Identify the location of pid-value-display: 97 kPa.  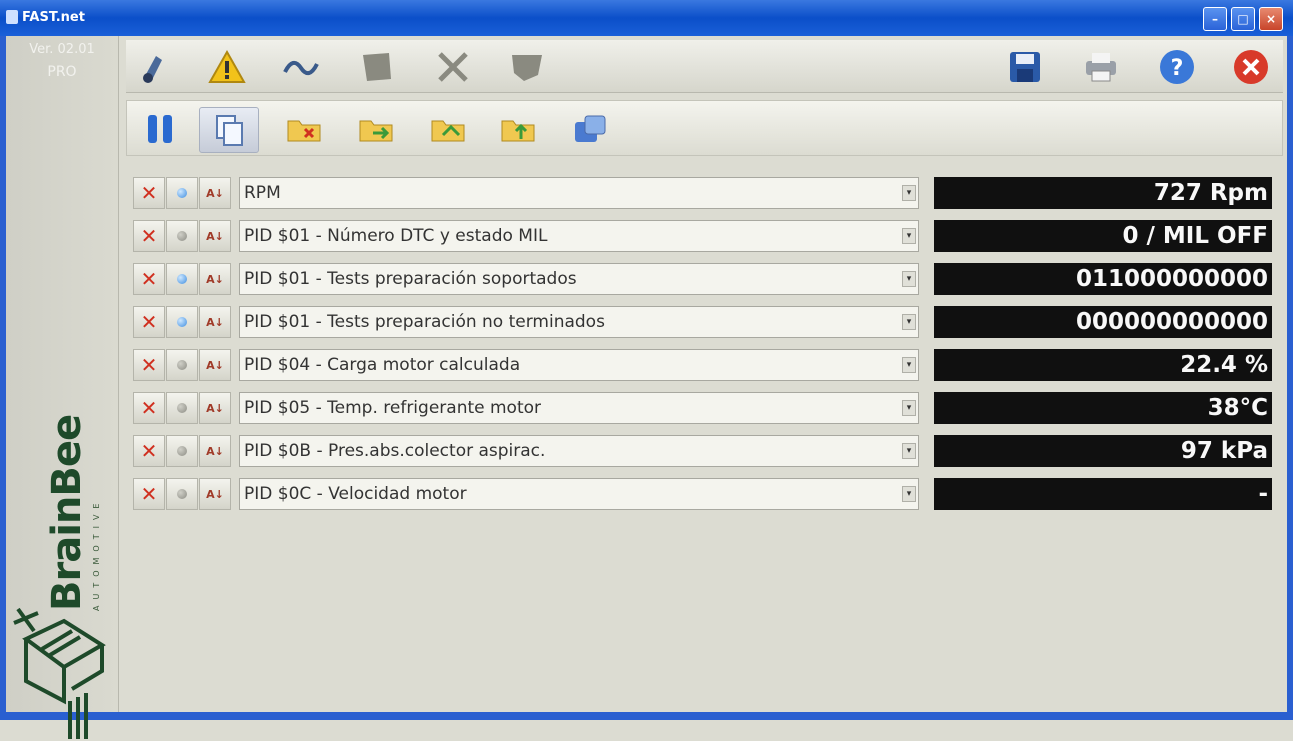
(1103, 451).